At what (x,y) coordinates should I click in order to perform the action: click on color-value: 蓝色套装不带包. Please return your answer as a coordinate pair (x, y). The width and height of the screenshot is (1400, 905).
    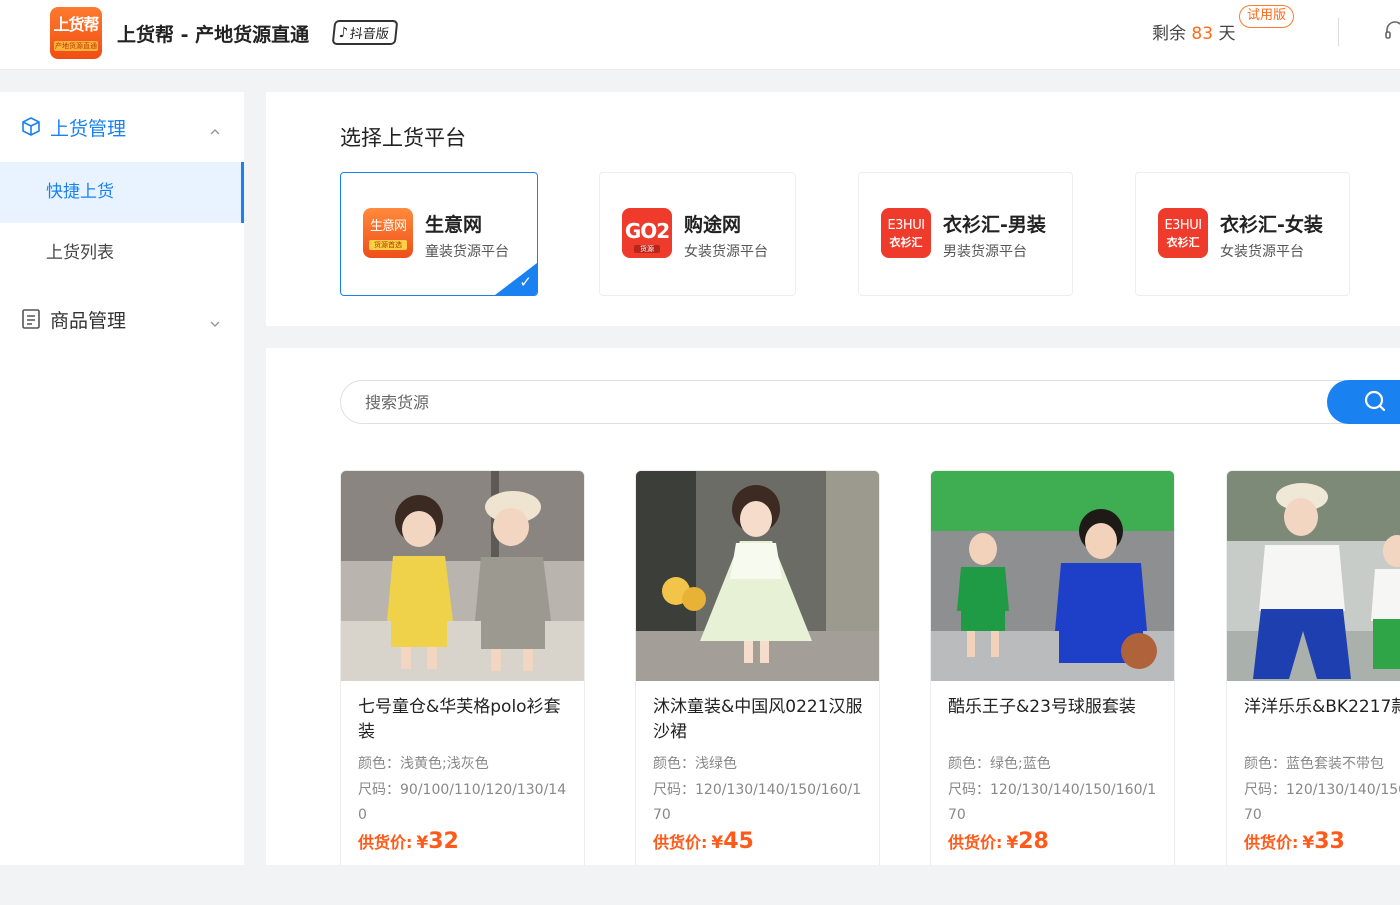
    Looking at the image, I should click on (1335, 764).